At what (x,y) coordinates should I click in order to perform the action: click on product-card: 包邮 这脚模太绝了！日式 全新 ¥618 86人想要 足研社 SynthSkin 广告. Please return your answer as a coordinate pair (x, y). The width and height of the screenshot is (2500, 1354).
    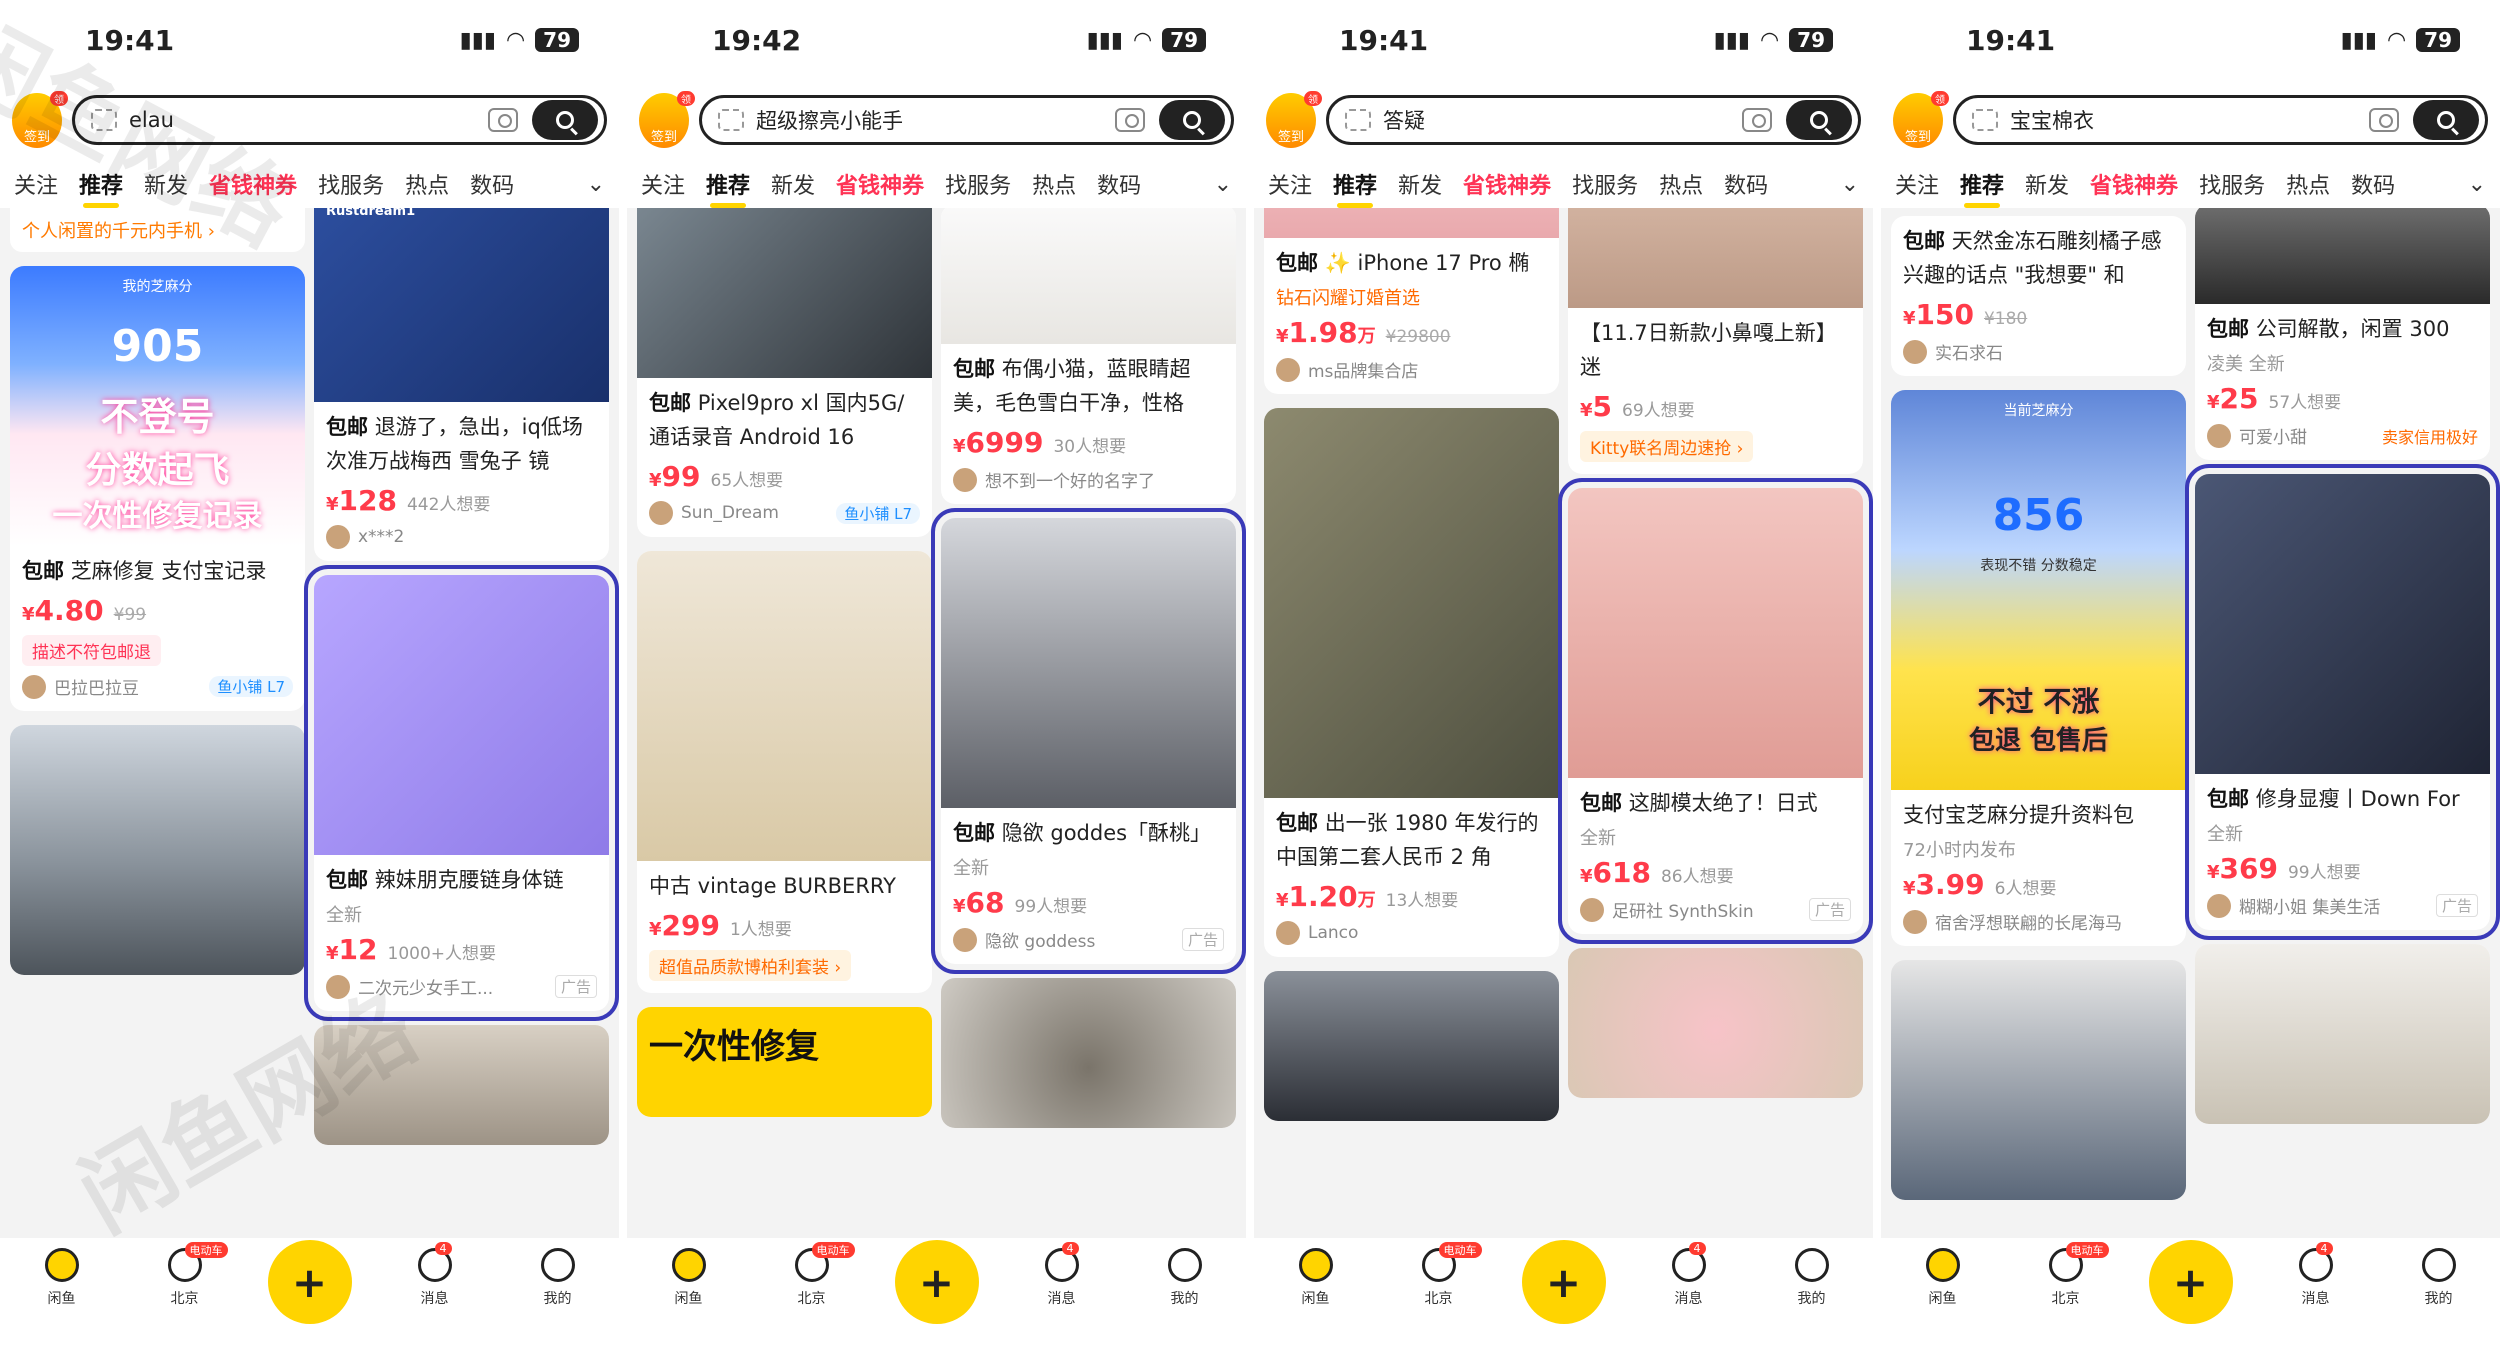
    Looking at the image, I should click on (1715, 711).